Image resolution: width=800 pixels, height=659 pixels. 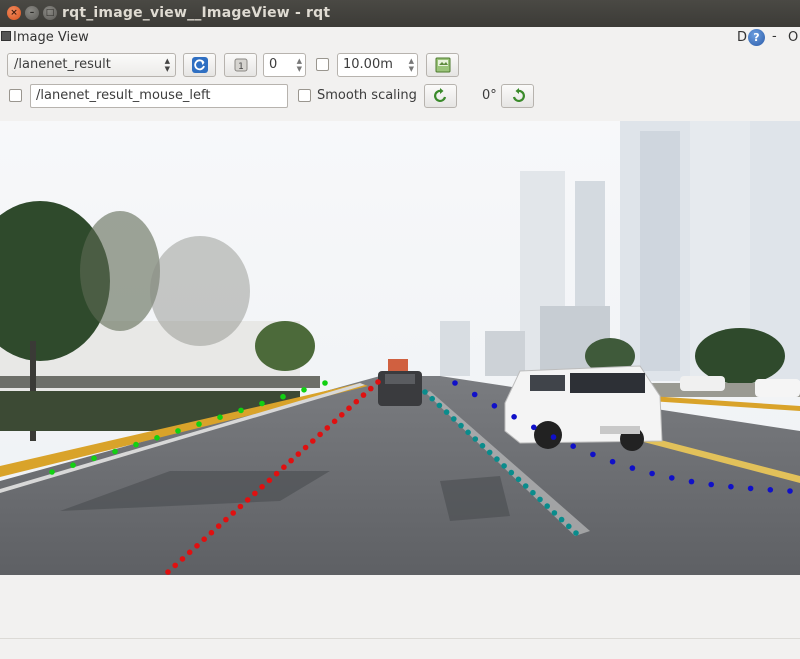 I want to click on rotation-label: 0°, so click(x=489, y=95).